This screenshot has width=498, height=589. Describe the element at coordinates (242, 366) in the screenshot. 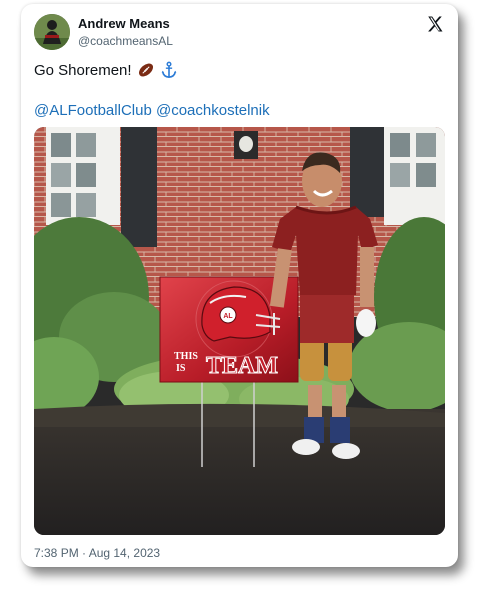

I see `sign-text-team: TEAM` at that location.